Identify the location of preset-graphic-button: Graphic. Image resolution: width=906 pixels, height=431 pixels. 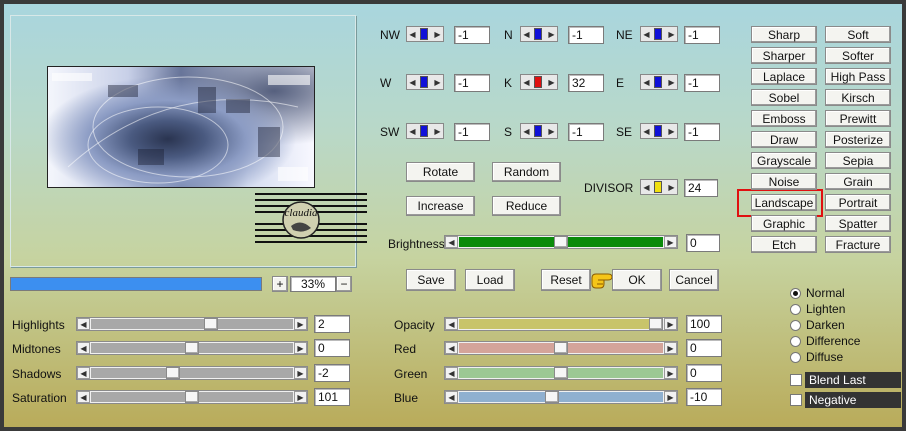
(784, 223).